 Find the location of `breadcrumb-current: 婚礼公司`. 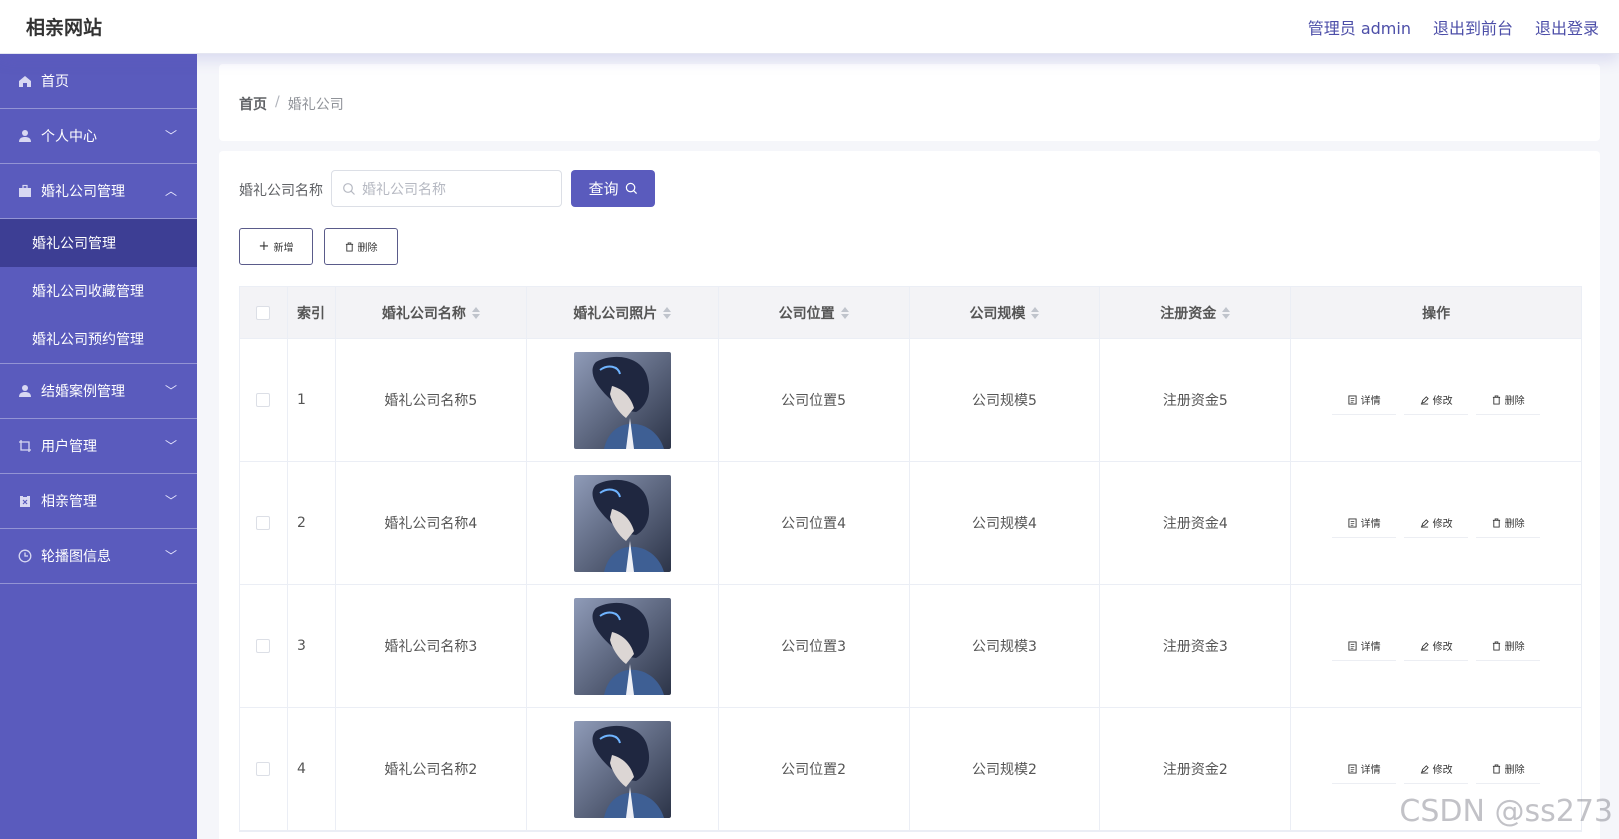

breadcrumb-current: 婚礼公司 is located at coordinates (315, 105).